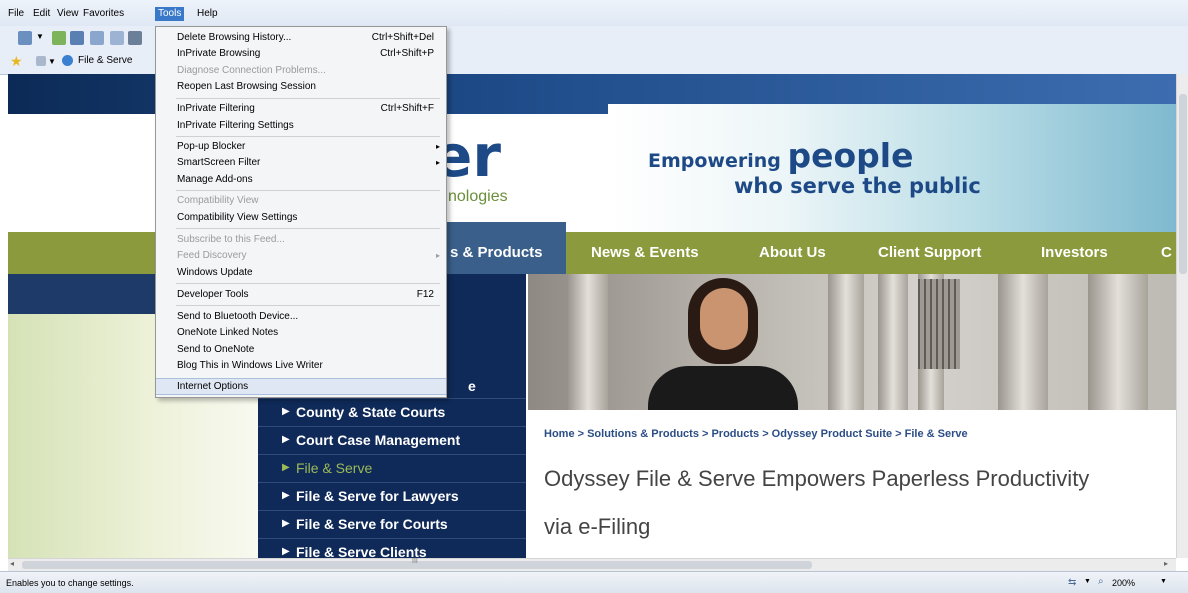 Image resolution: width=1188 pixels, height=593 pixels. I want to click on menu-item-smartscreen-filter: SmartScreen Filter ▸, so click(301, 162).